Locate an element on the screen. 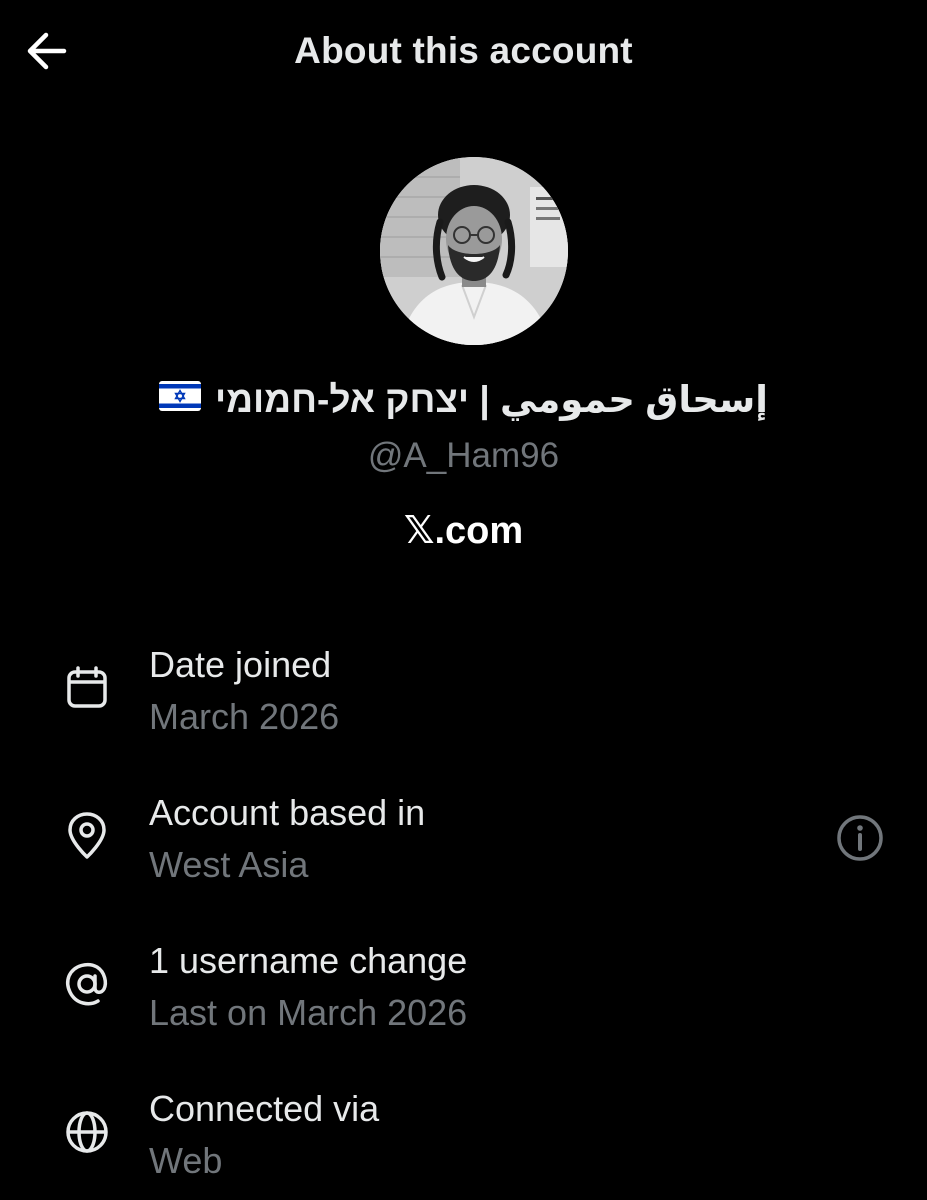  username-change-value: Last on March 2026 is located at coordinates (308, 1012).